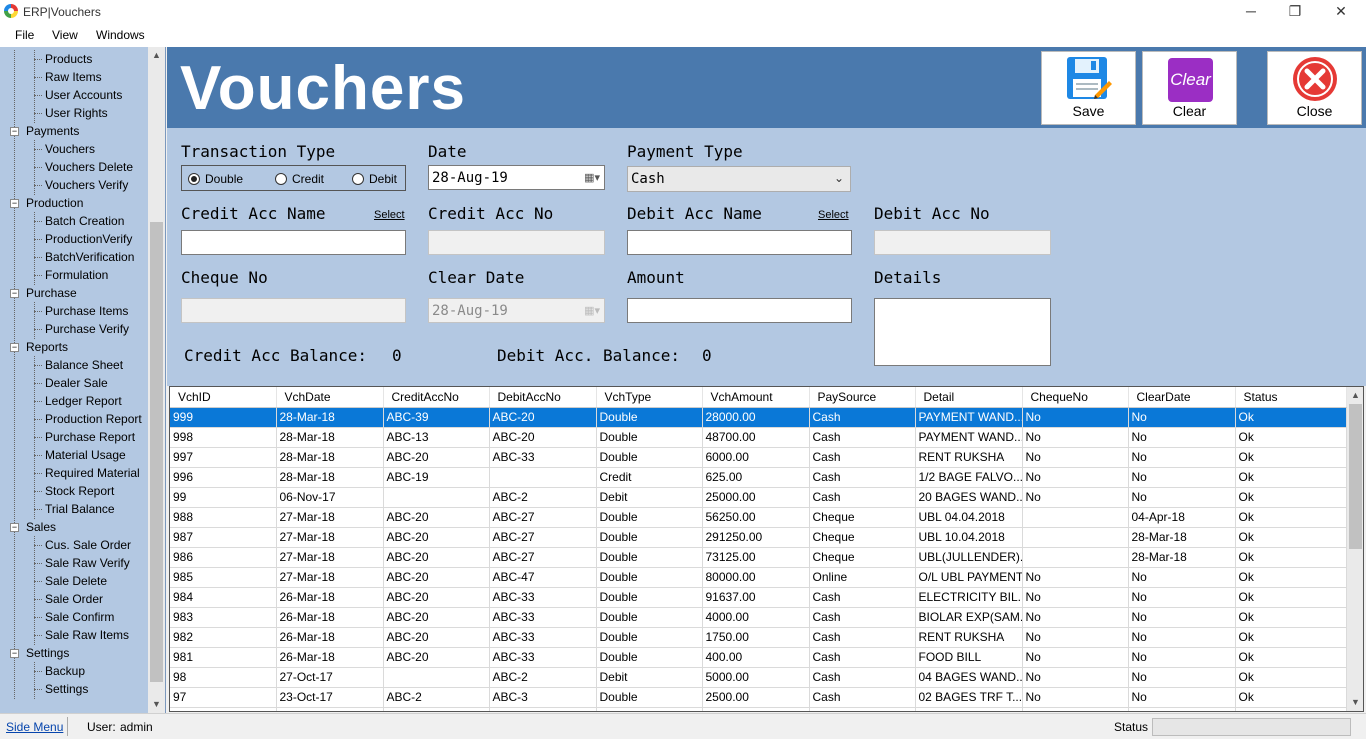  Describe the element at coordinates (73, 383) in the screenshot. I see `sidebar-item: Dealer Sale` at that location.